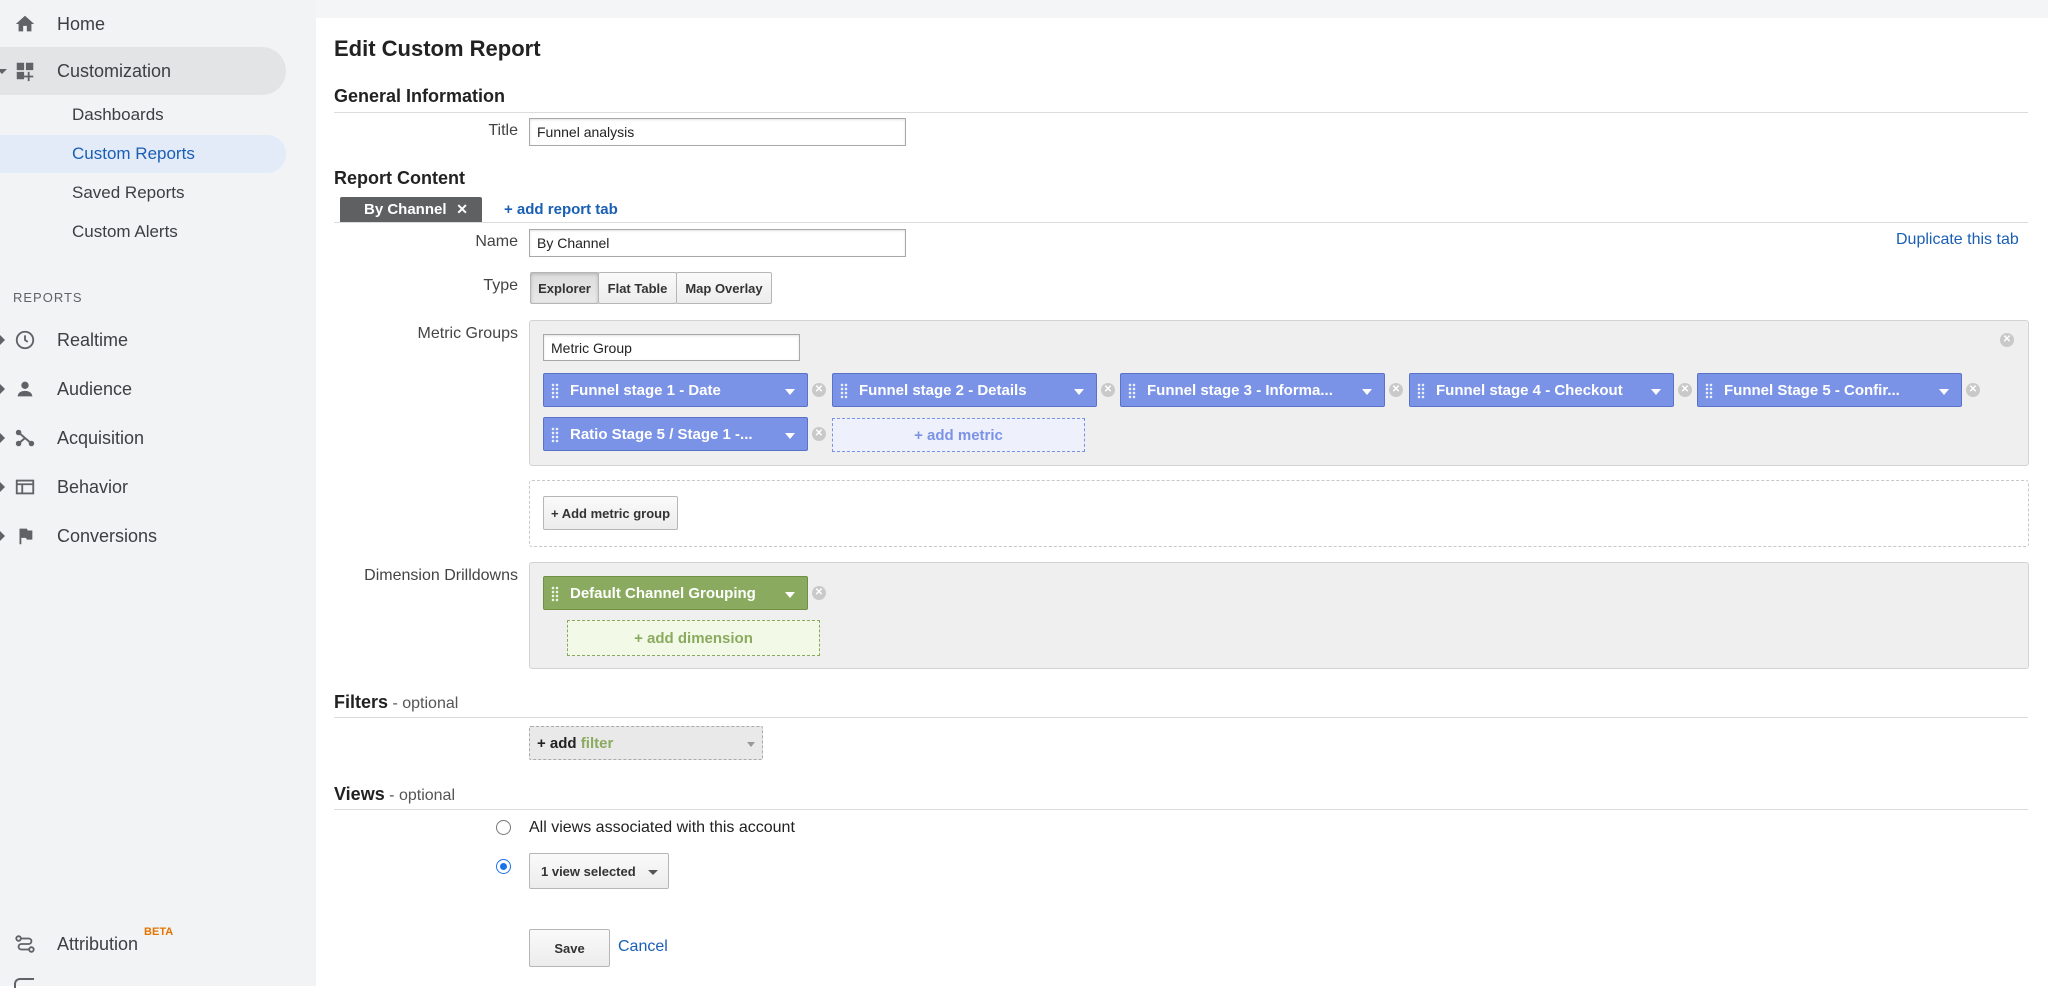 The width and height of the screenshot is (2048, 988). What do you see at coordinates (143, 232) in the screenshot?
I see `sidebar-item-custom-alerts: Custom Alerts` at bounding box center [143, 232].